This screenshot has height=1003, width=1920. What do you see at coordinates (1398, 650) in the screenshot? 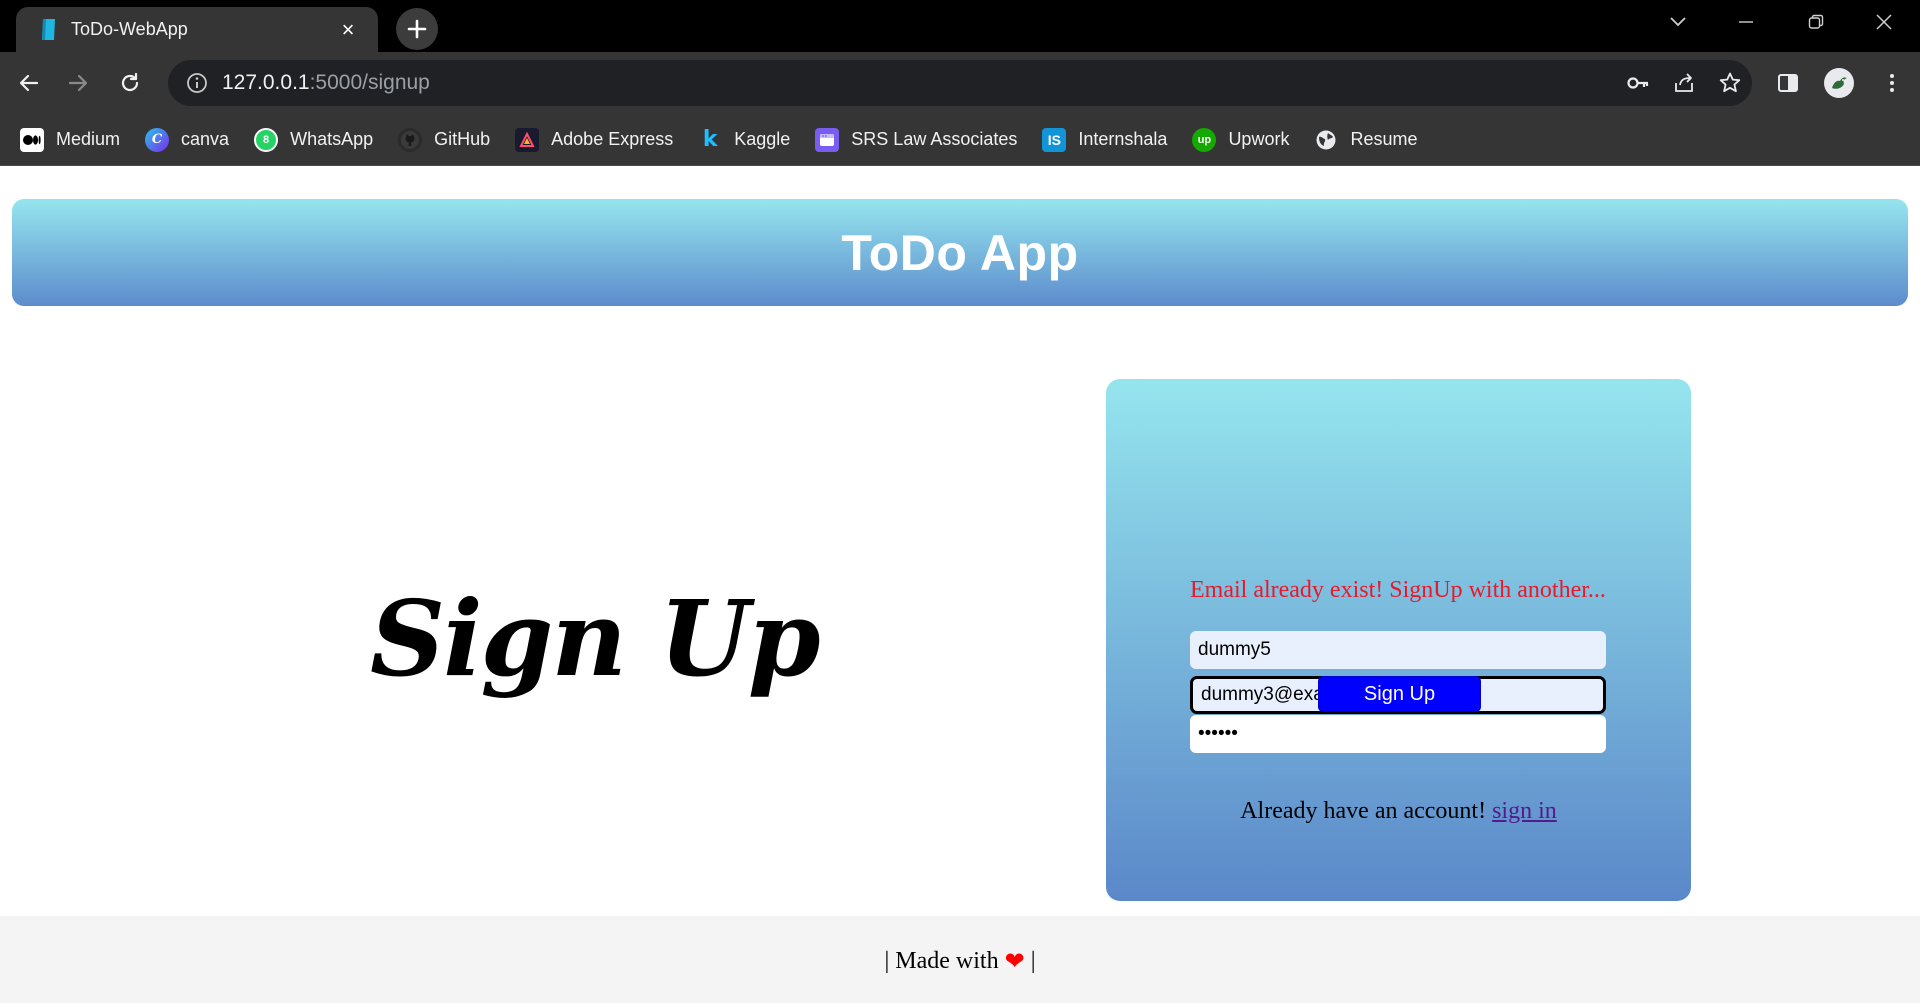
I see `username-input` at bounding box center [1398, 650].